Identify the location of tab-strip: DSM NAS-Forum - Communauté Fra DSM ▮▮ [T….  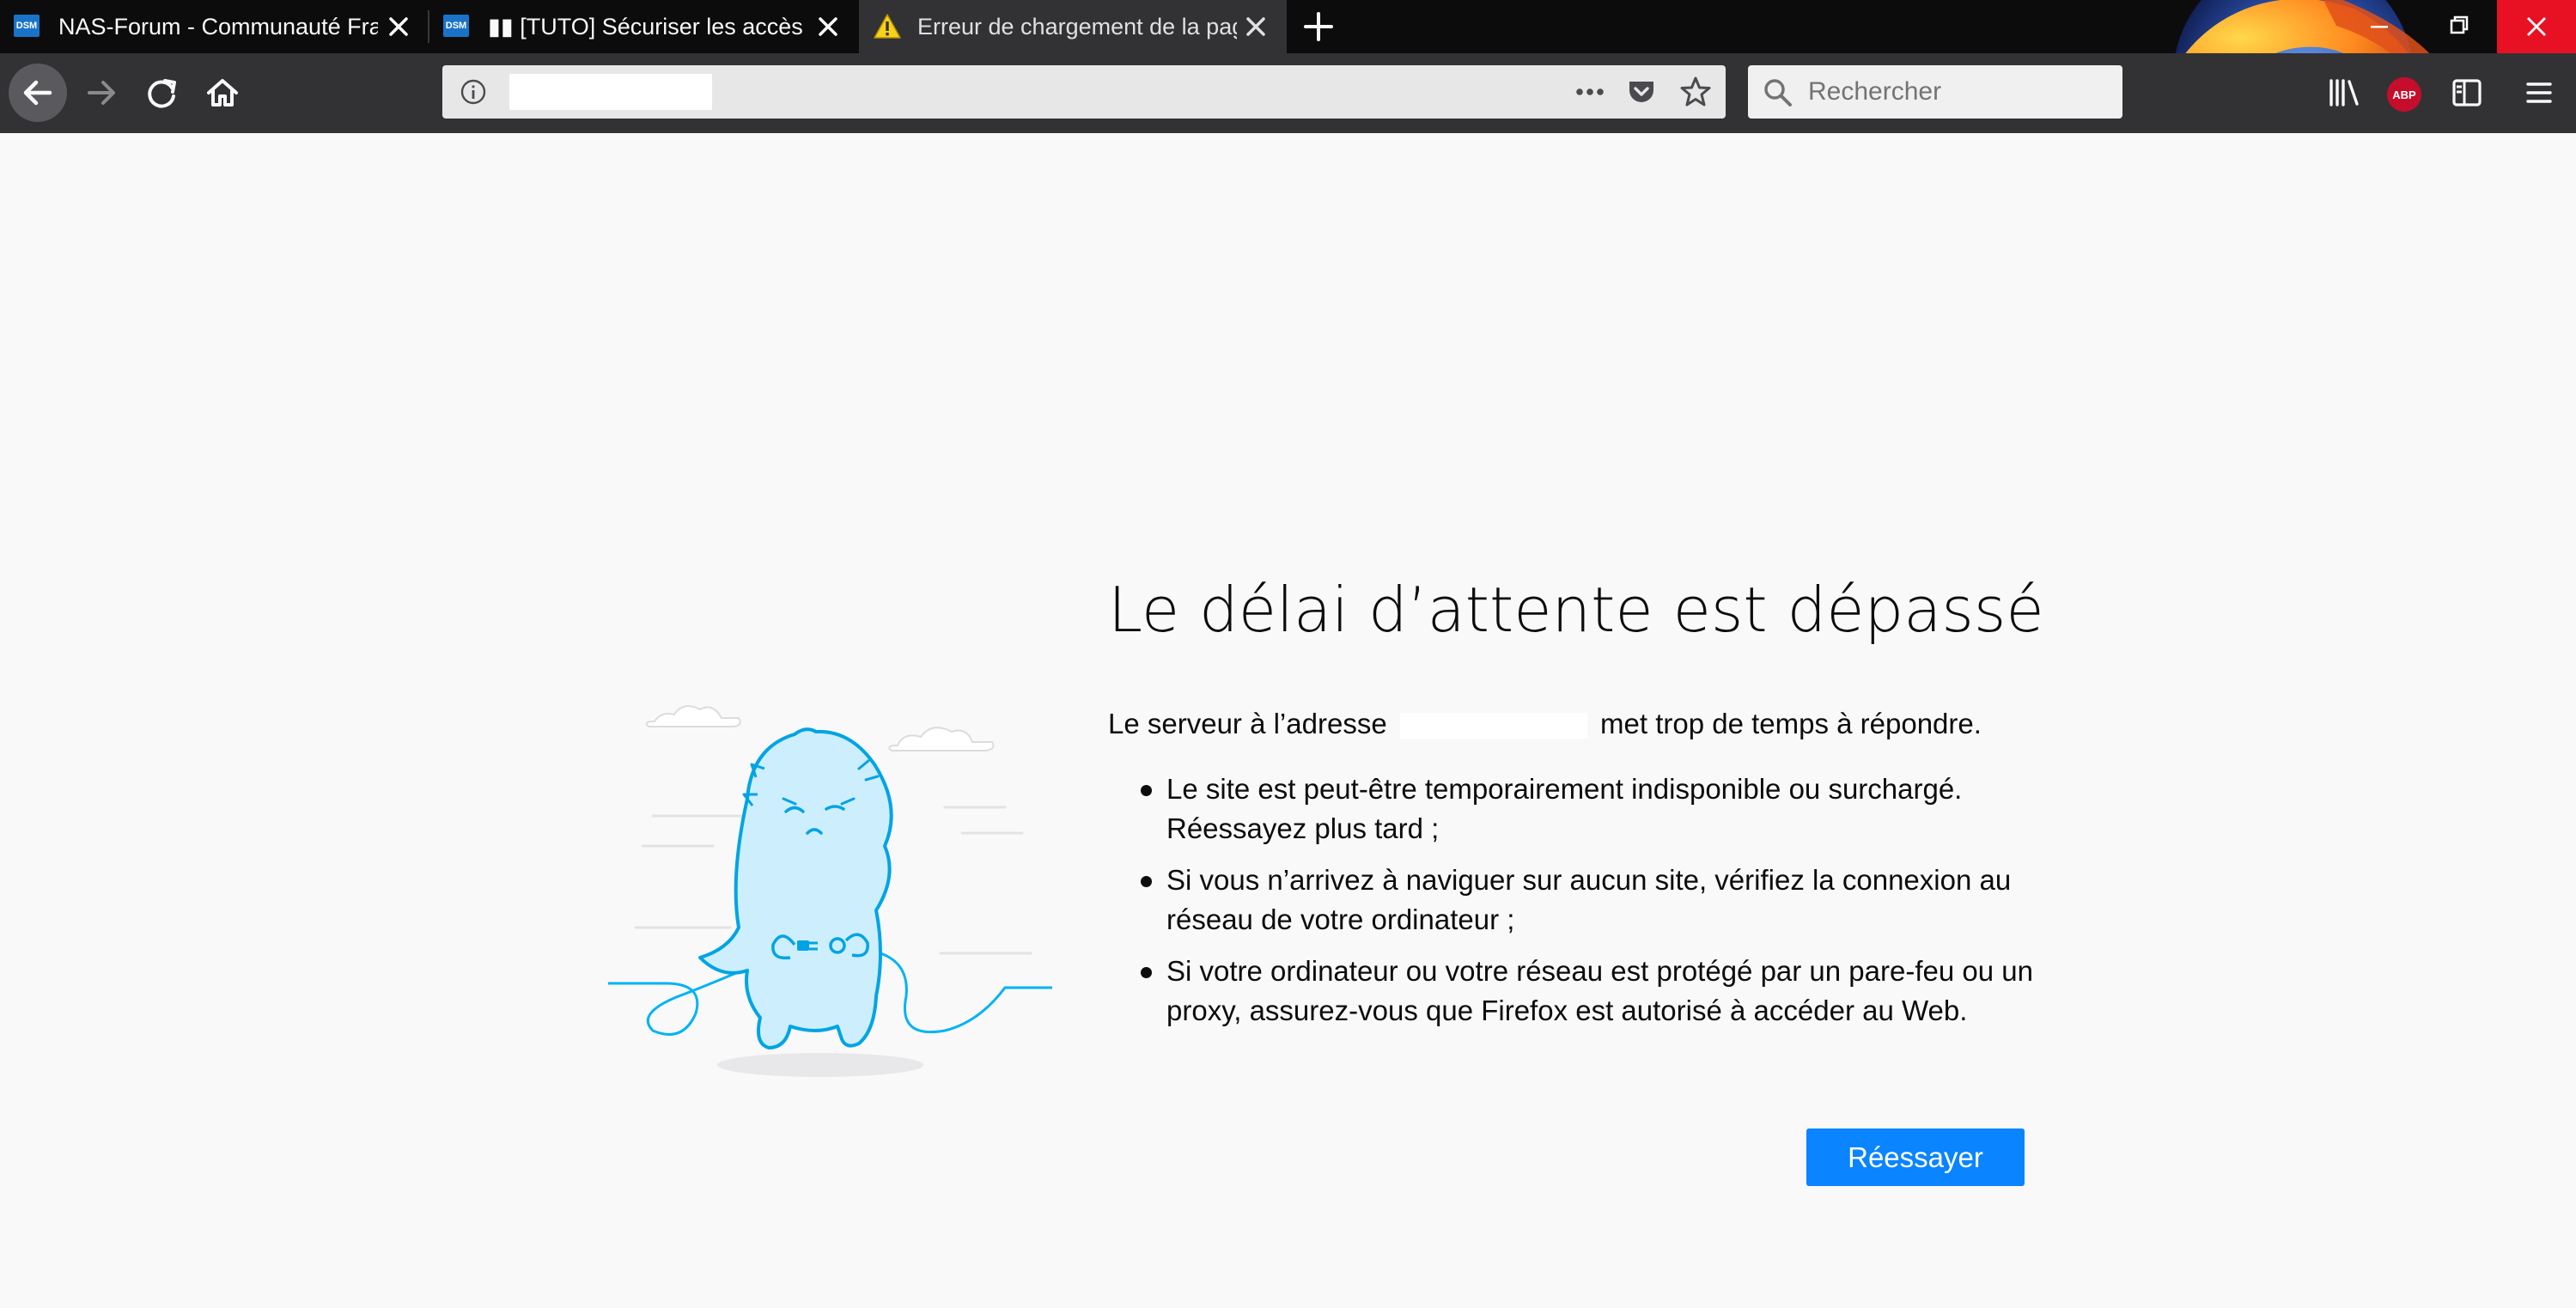
(1288, 66).